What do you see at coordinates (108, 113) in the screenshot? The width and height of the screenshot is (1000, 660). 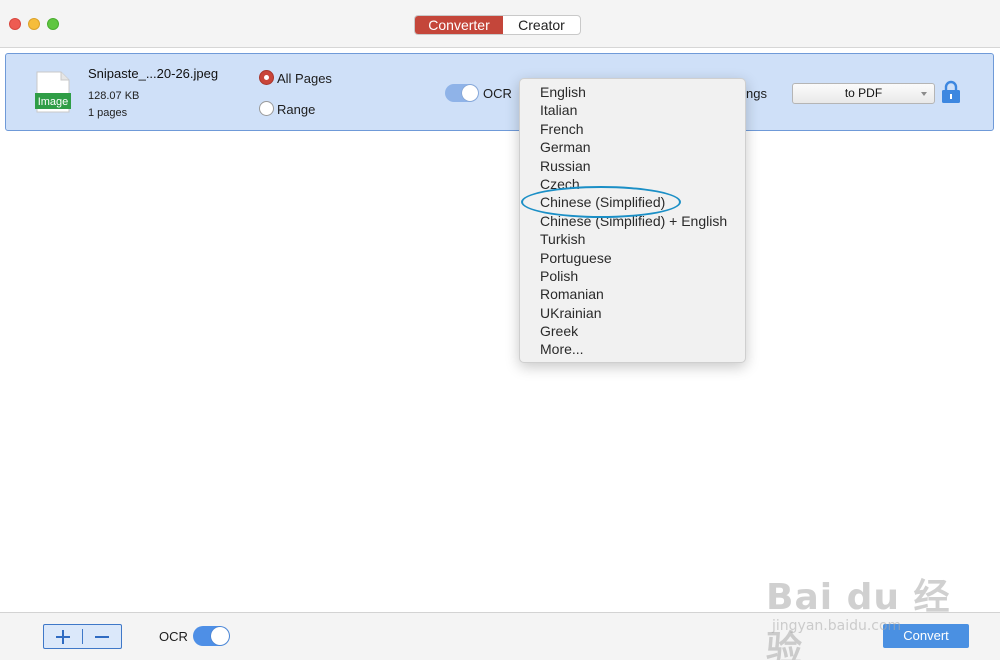 I see `file-page-count: 1 pages` at bounding box center [108, 113].